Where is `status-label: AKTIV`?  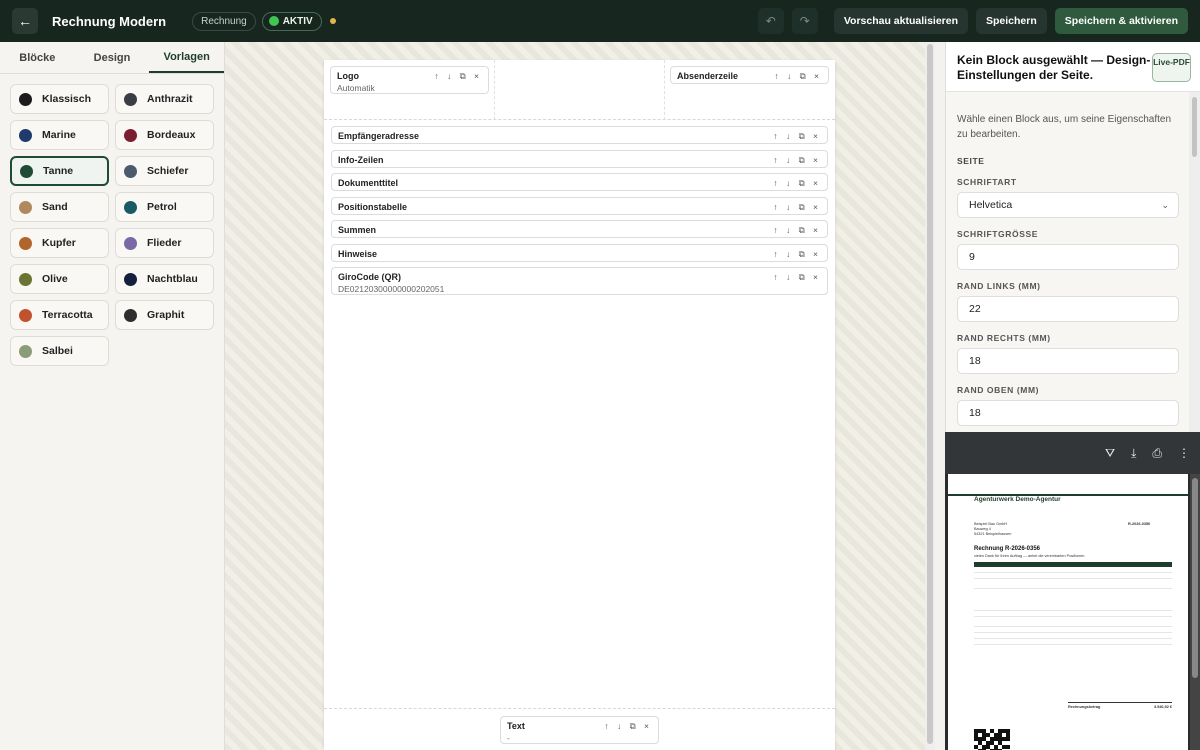 status-label: AKTIV is located at coordinates (297, 21).